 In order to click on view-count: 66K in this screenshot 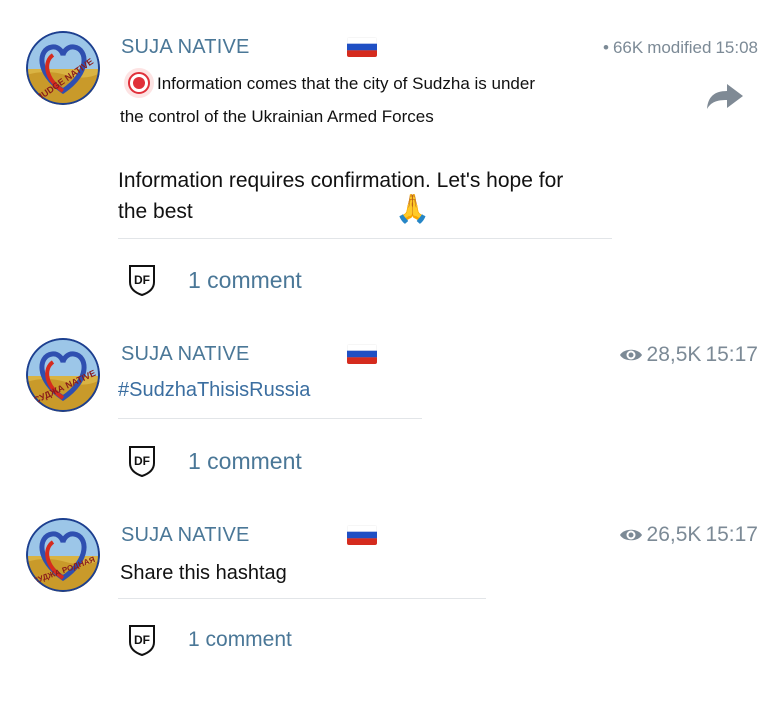, I will do `click(628, 47)`.